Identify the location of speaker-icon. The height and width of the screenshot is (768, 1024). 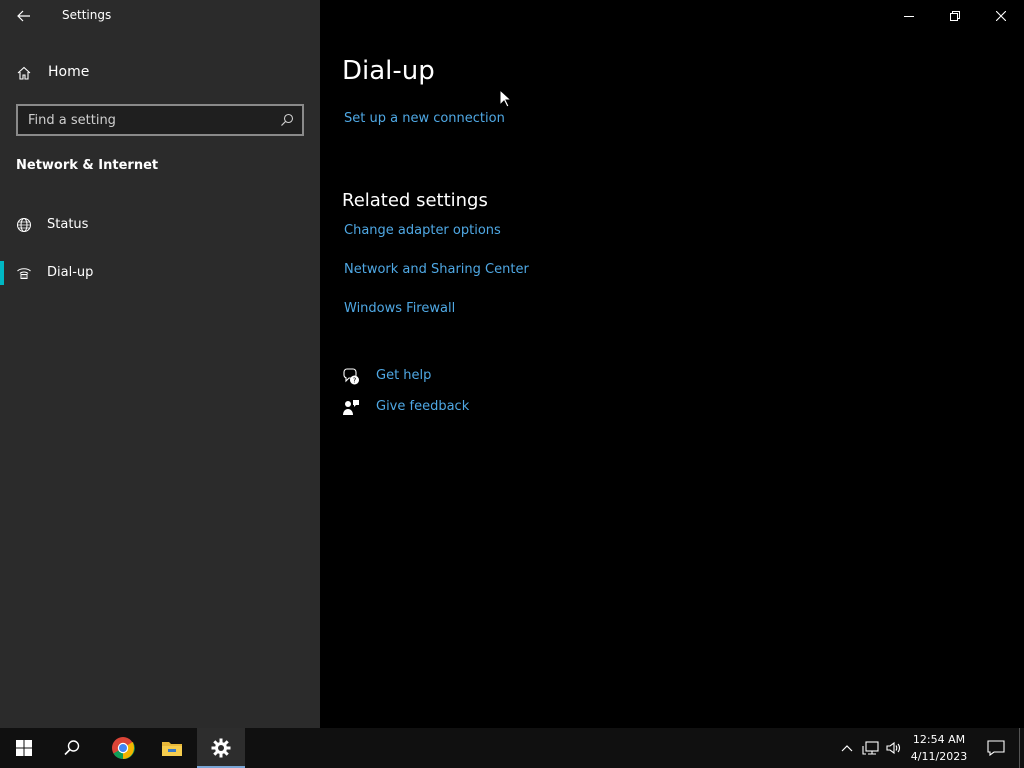
(893, 748).